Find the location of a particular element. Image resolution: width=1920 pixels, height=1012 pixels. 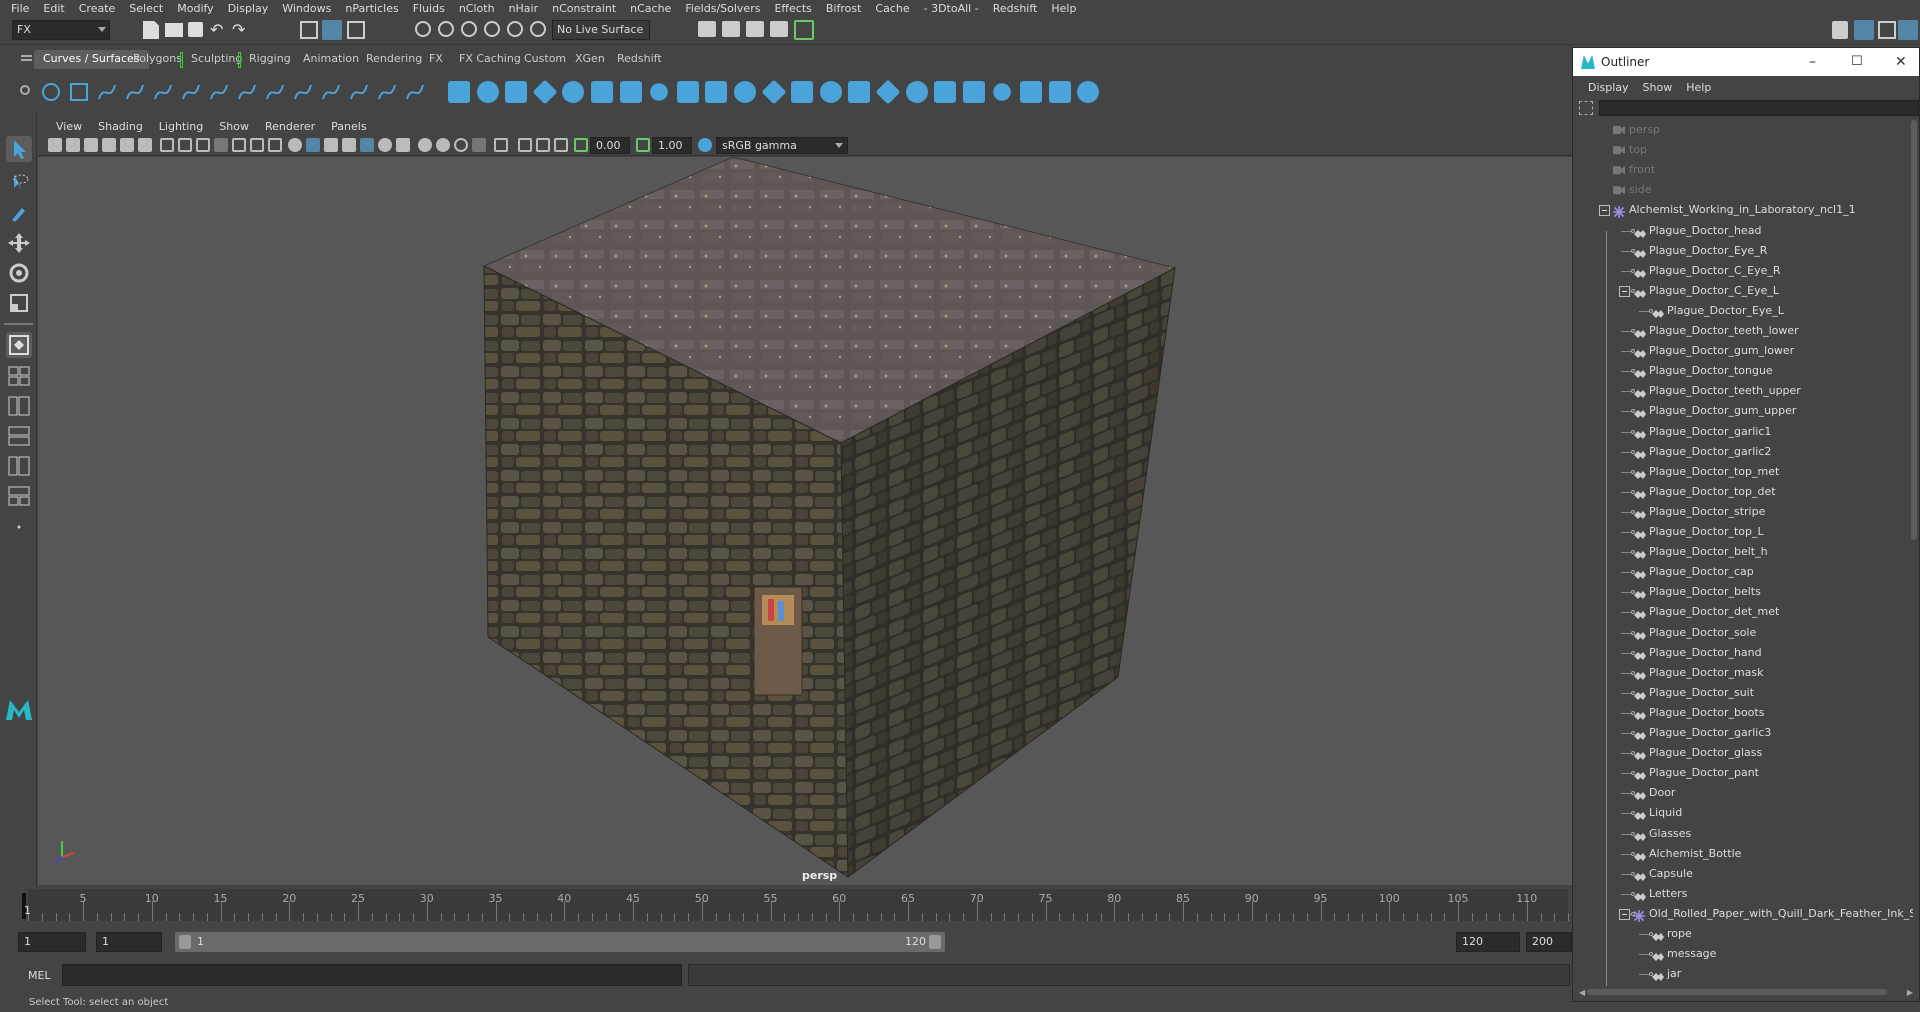

outliner-search-field is located at coordinates (1759, 108).